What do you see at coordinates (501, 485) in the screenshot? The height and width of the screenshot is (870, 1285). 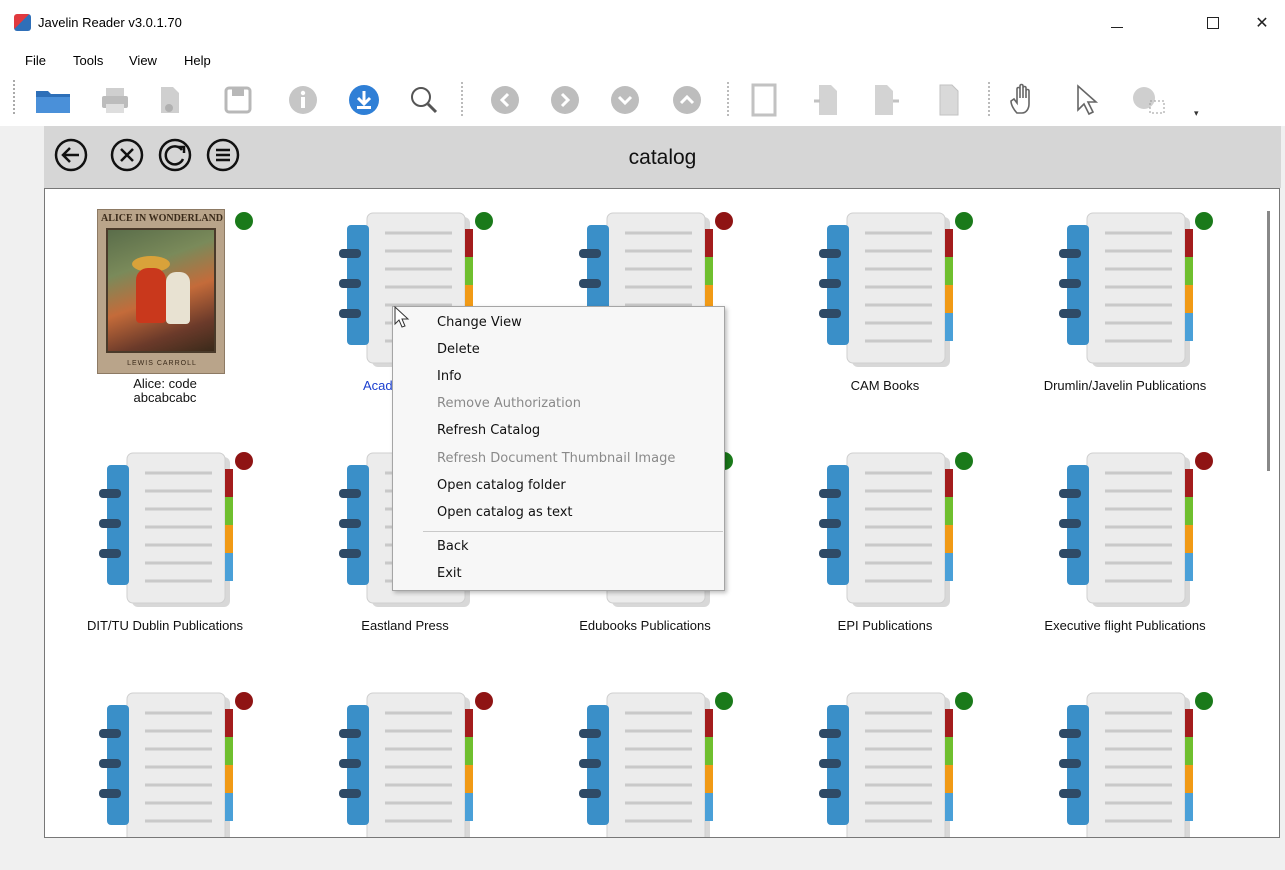 I see `menu-item-open-catalog-folder: Open catalog folder` at bounding box center [501, 485].